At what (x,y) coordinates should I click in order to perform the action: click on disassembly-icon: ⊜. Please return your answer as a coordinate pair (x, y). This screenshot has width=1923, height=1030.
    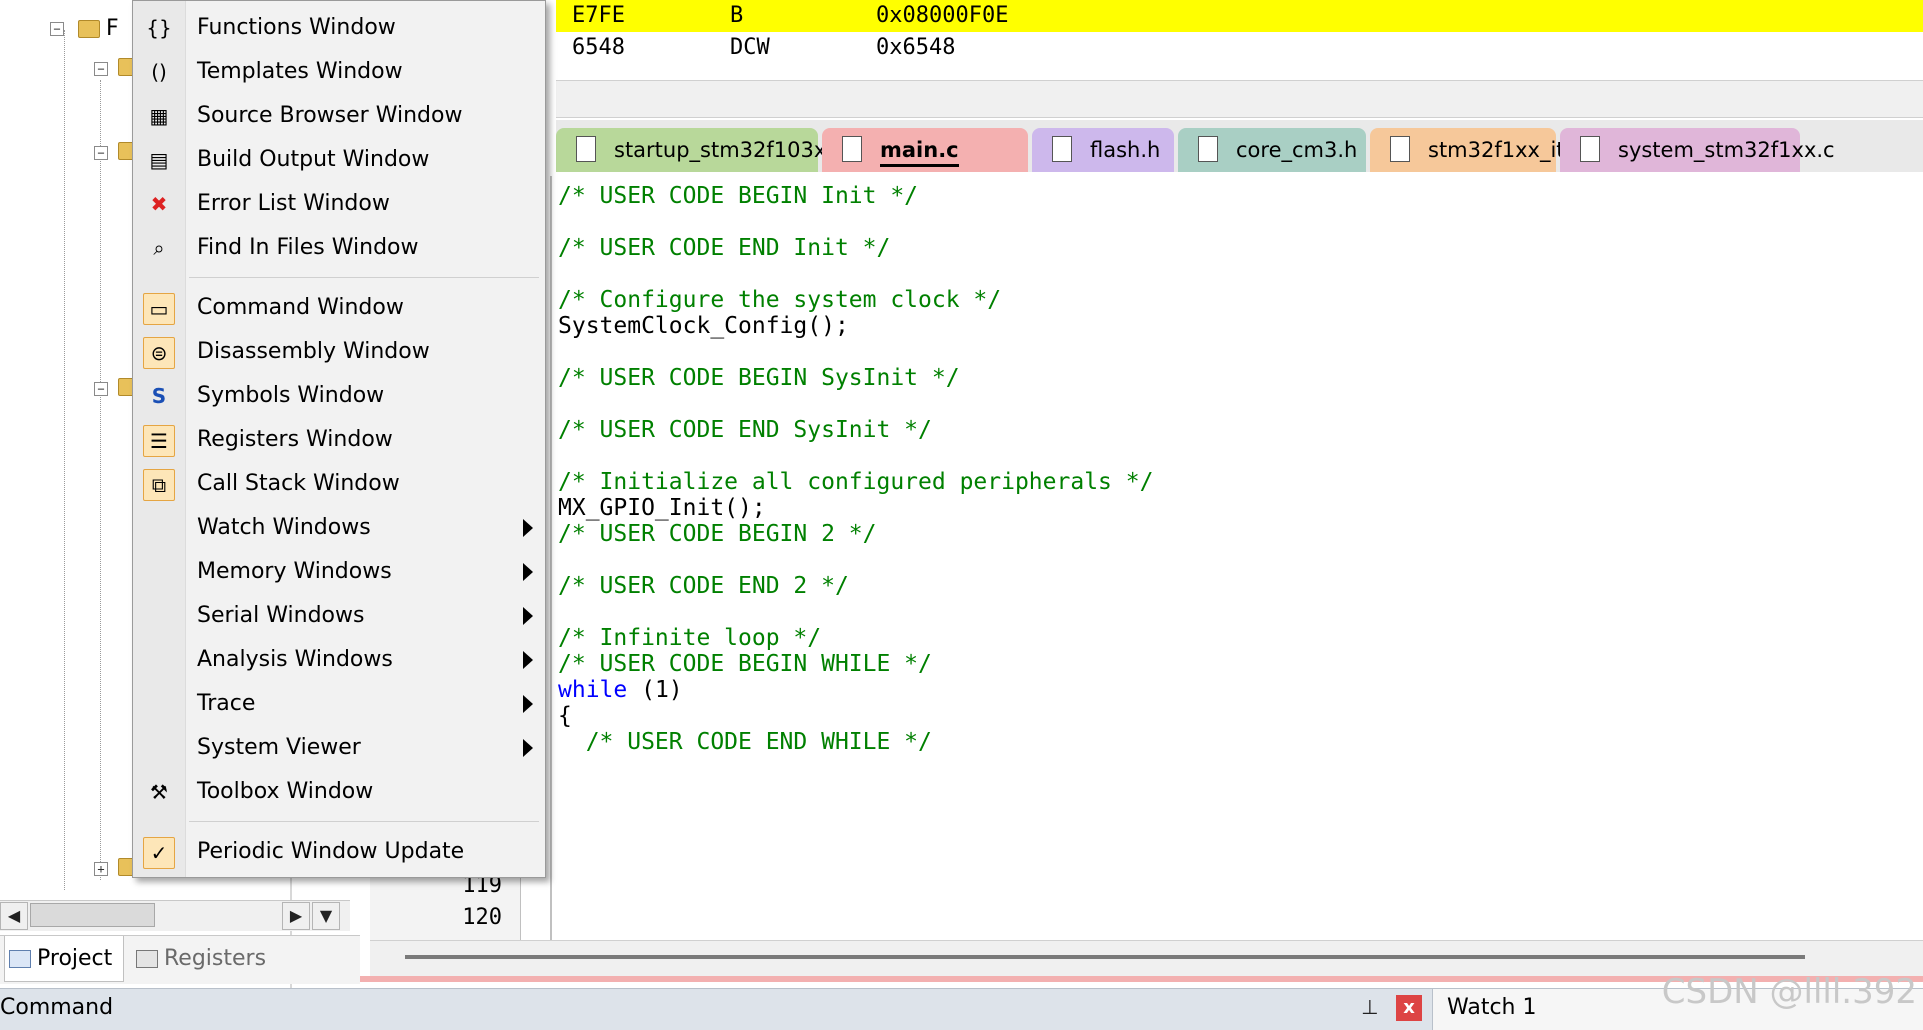
    Looking at the image, I should click on (159, 353).